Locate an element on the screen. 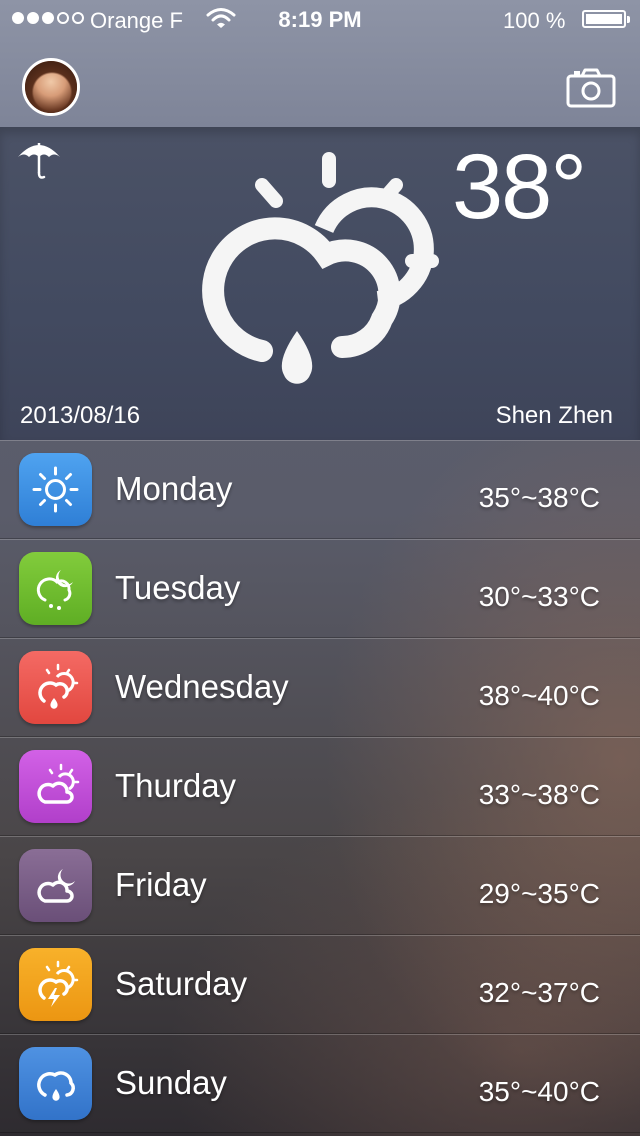 The image size is (640, 1136). forecast-row-wednesday: Wednesday 38°~40°C is located at coordinates (320, 687).